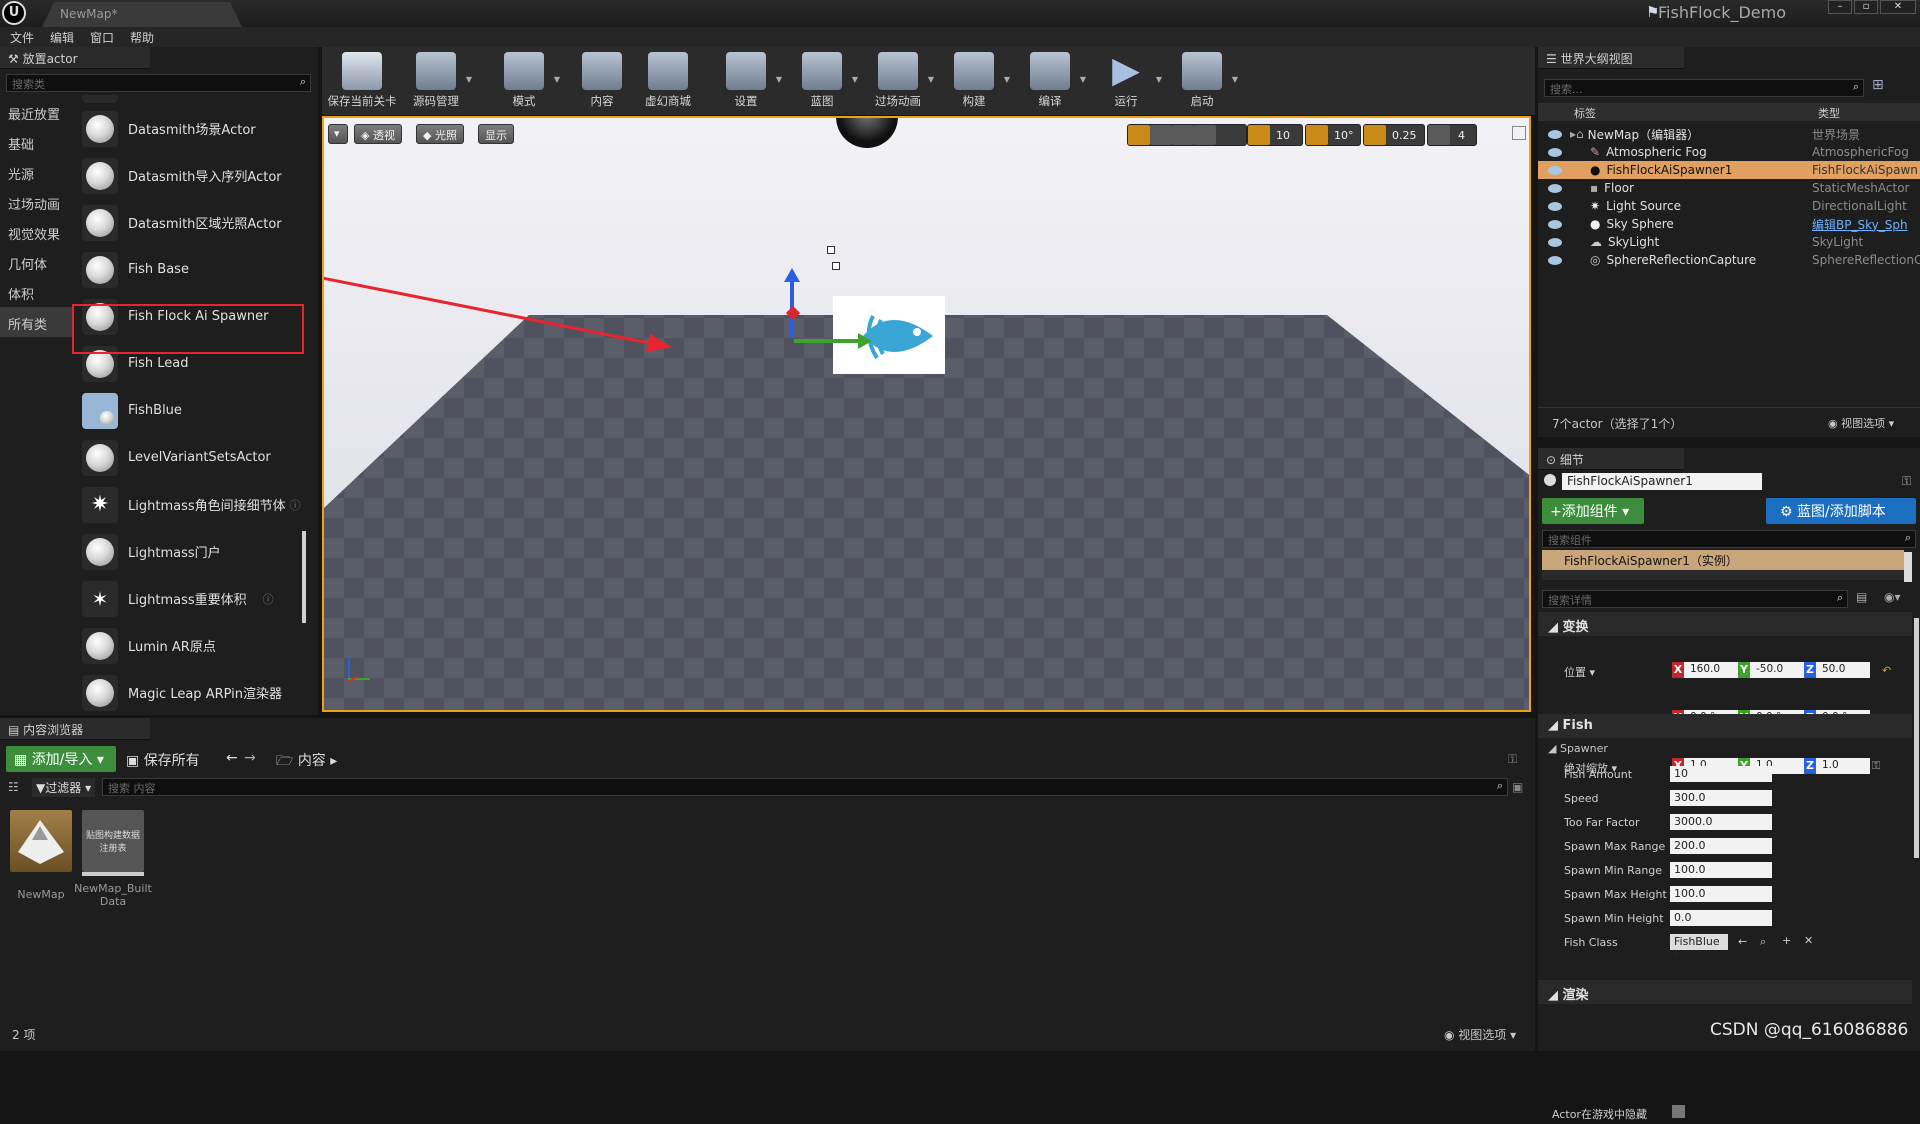 This screenshot has width=1920, height=1124. Describe the element at coordinates (668, 81) in the screenshot. I see `marketplace-button: 虚幻商城` at that location.